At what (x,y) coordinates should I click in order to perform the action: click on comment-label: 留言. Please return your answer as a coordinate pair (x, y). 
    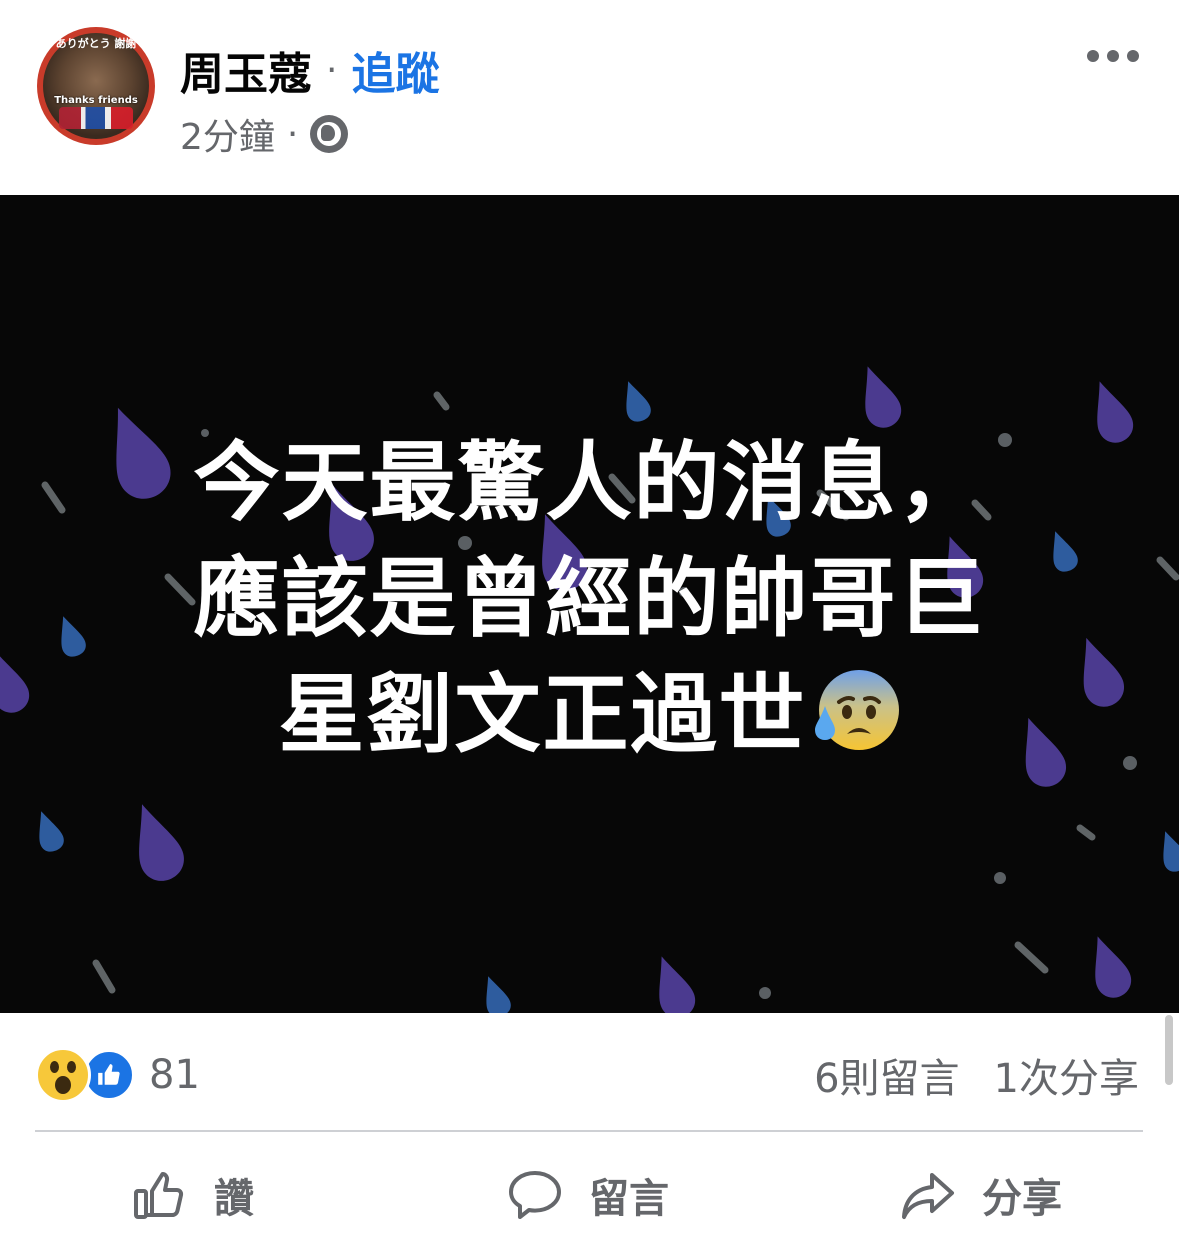
    Looking at the image, I should click on (629, 1199).